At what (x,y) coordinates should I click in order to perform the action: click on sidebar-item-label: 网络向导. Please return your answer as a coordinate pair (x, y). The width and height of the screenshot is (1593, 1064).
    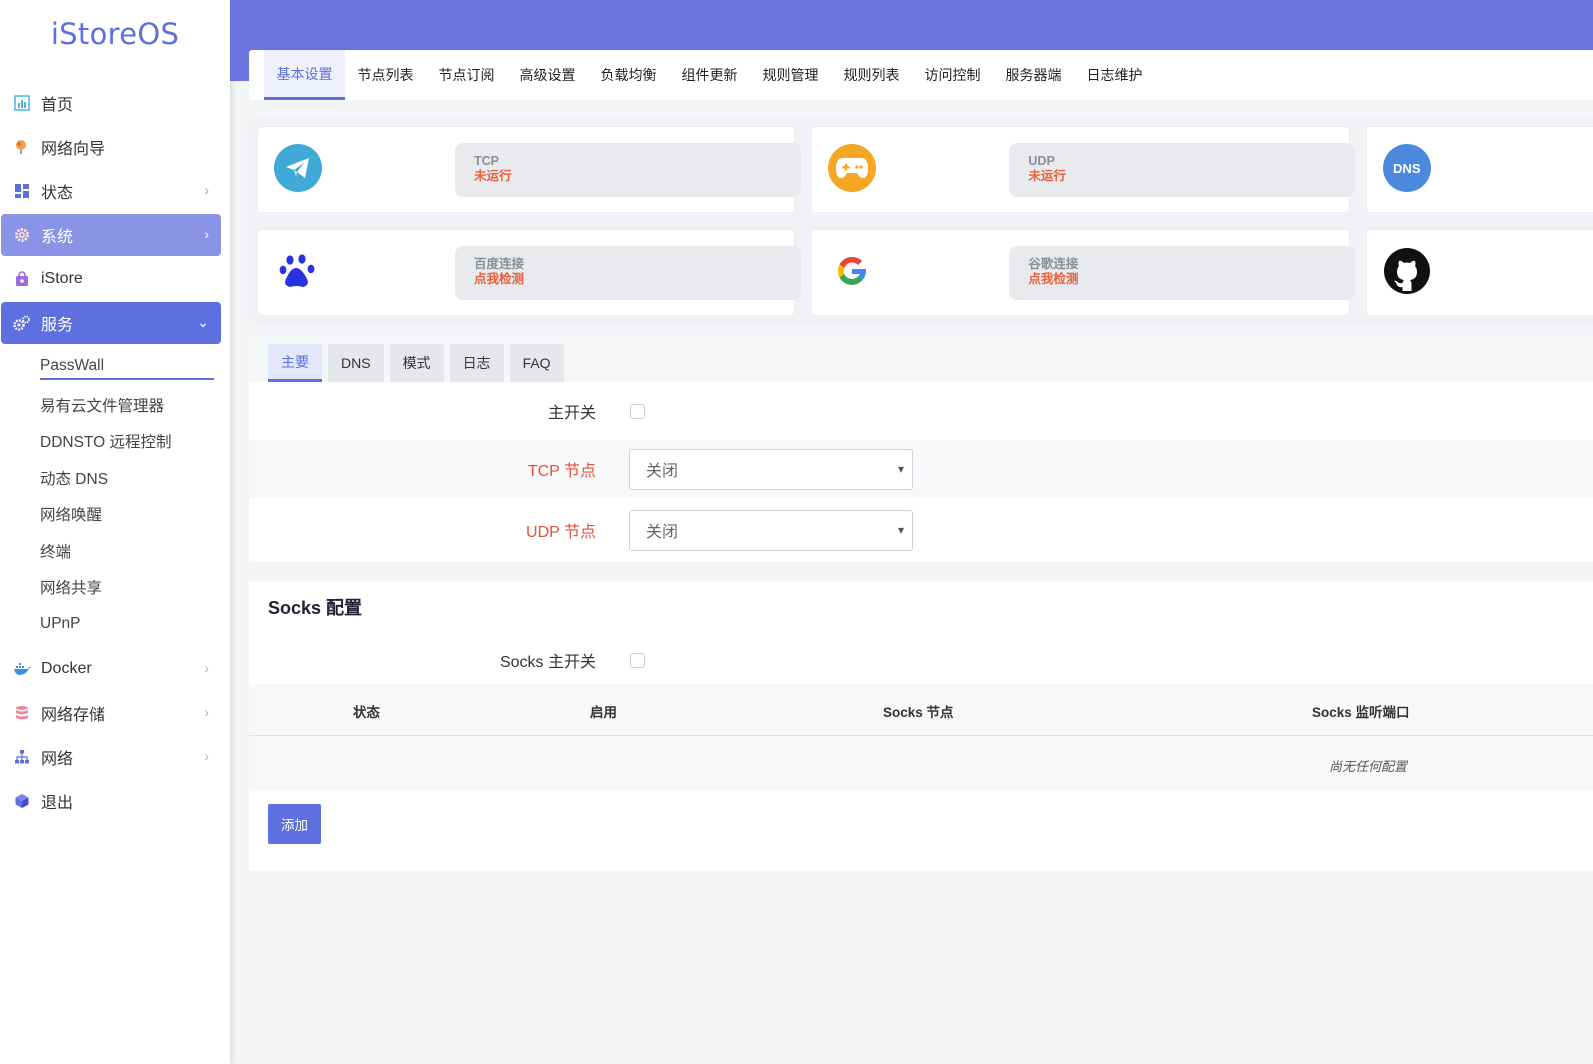
    Looking at the image, I should click on (73, 149).